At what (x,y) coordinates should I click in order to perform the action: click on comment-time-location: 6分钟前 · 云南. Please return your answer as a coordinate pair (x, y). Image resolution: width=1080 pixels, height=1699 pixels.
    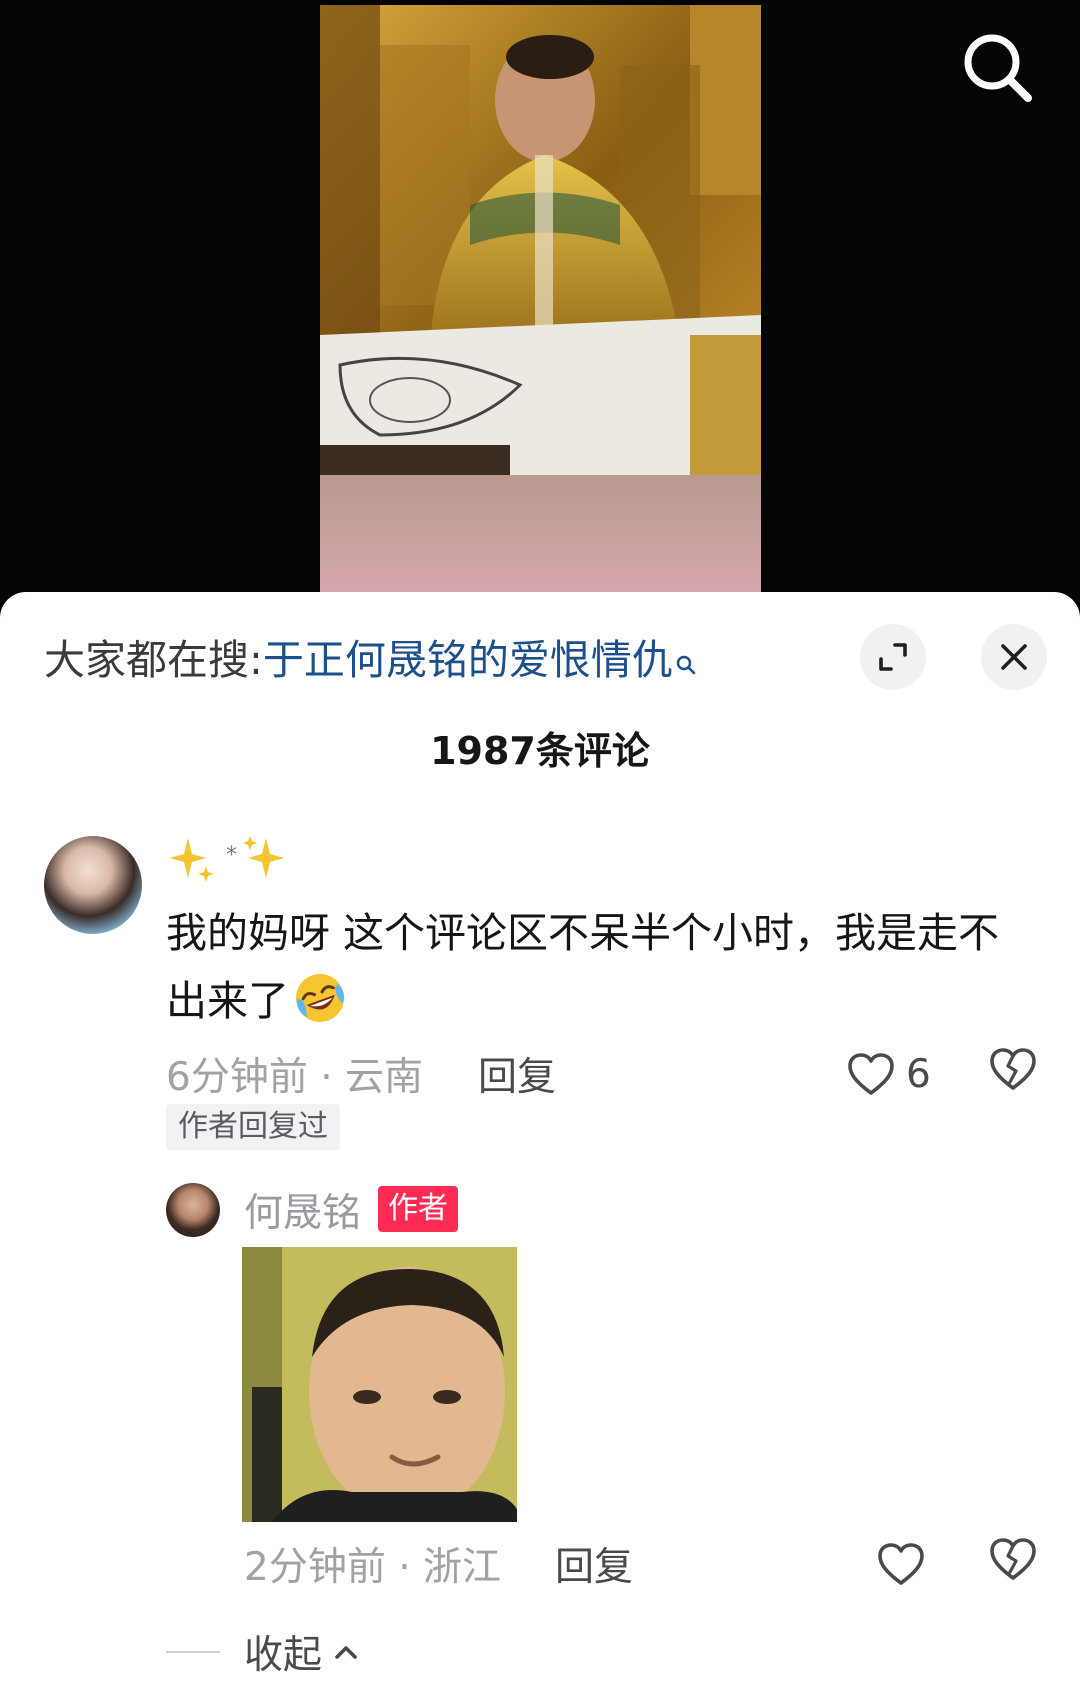
    Looking at the image, I should click on (295, 1077).